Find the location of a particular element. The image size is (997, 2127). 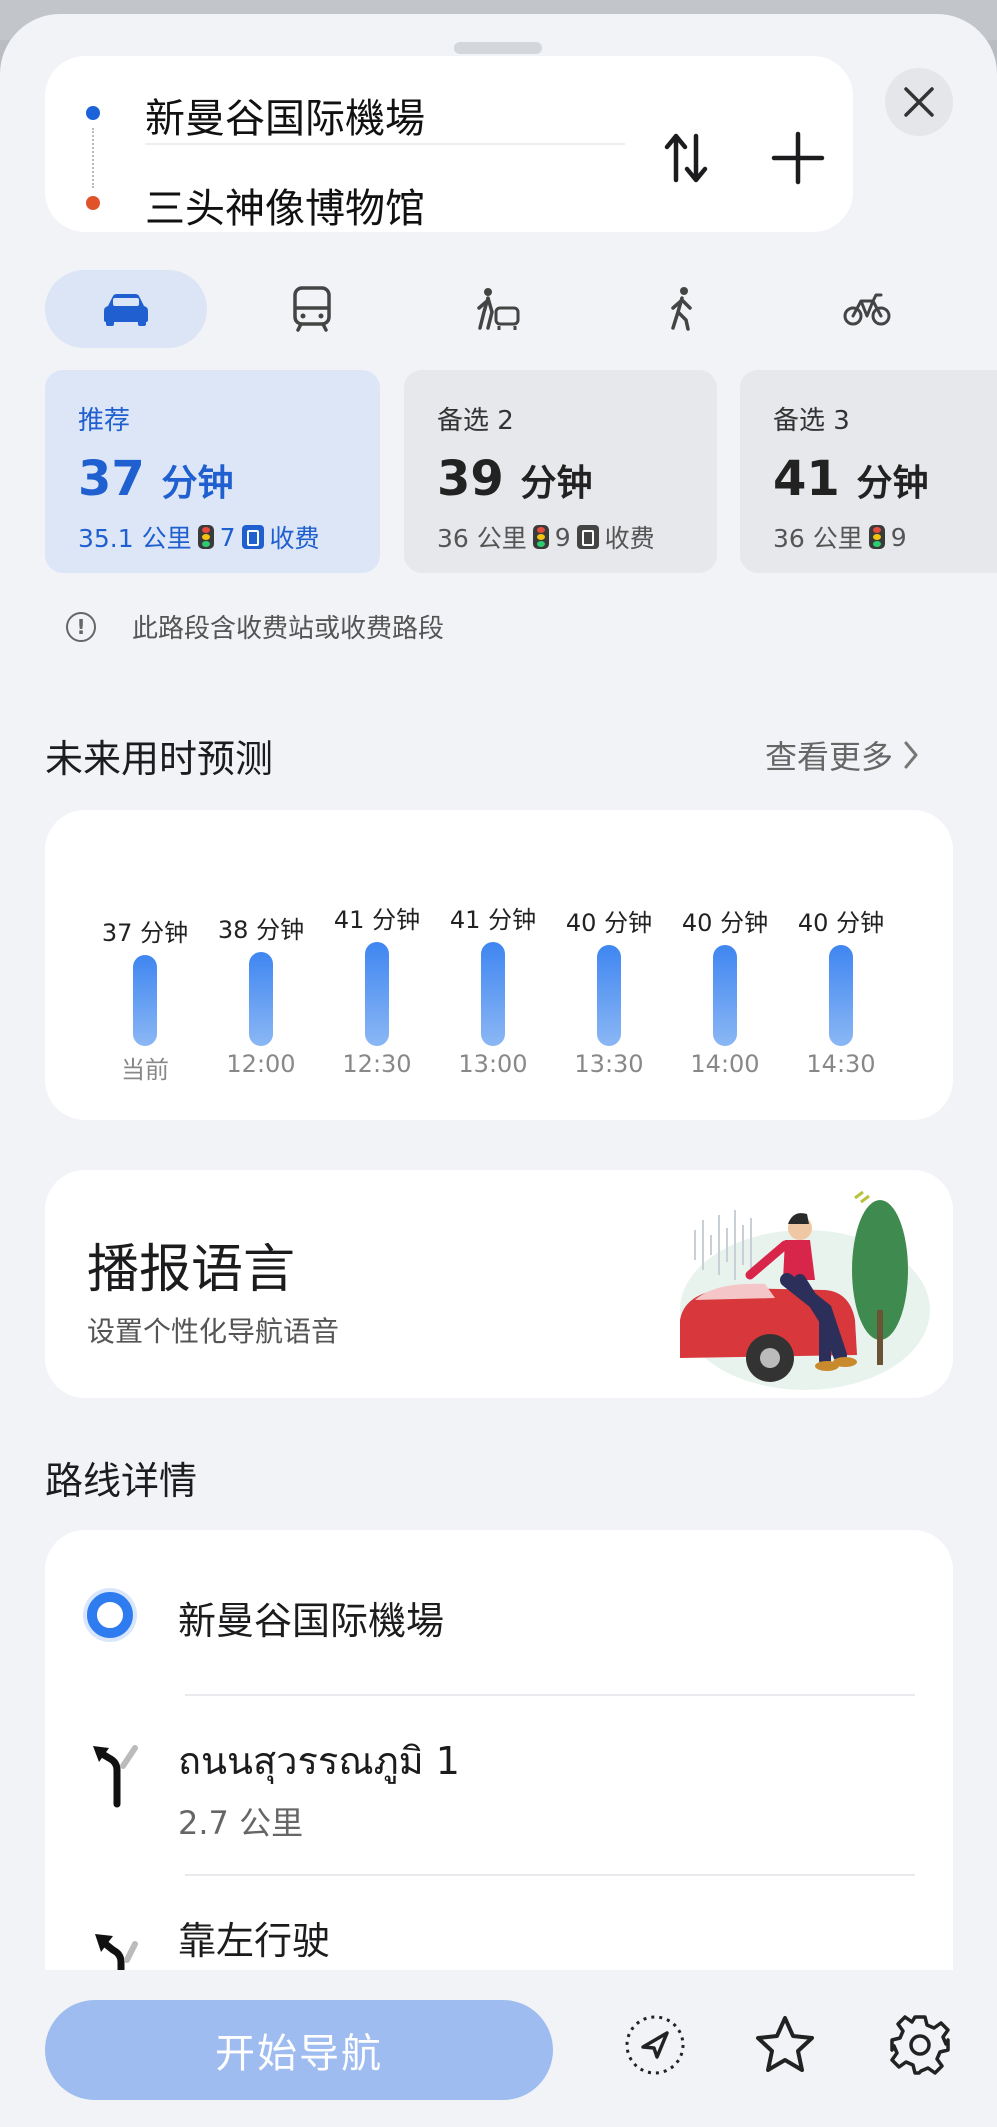

view-more-label: 查看更多 is located at coordinates (829, 757).